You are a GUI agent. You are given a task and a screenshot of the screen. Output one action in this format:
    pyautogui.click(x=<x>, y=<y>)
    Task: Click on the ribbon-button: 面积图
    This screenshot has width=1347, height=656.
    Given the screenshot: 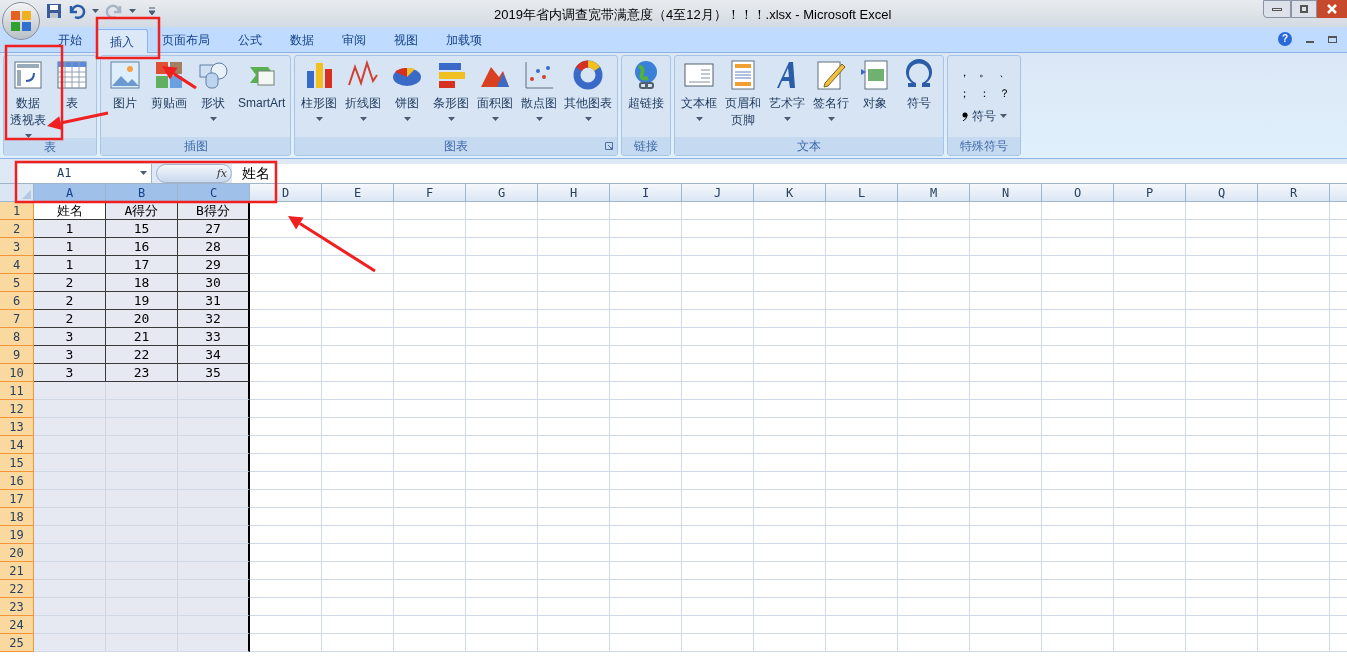 What is the action you would take?
    pyautogui.click(x=495, y=98)
    